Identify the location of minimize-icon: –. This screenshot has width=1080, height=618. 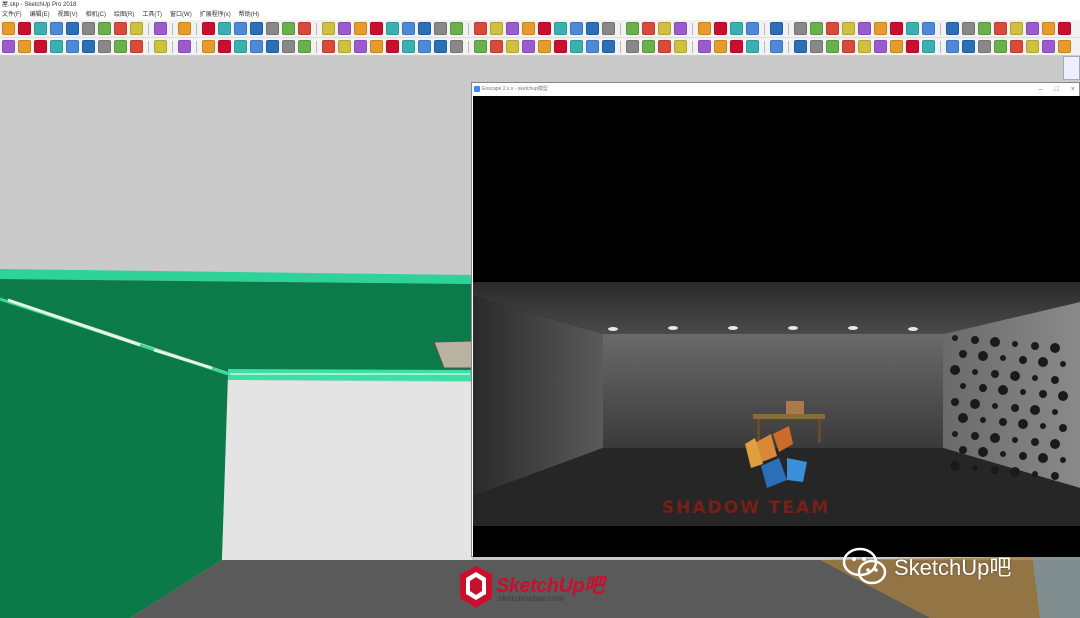
(1041, 89).